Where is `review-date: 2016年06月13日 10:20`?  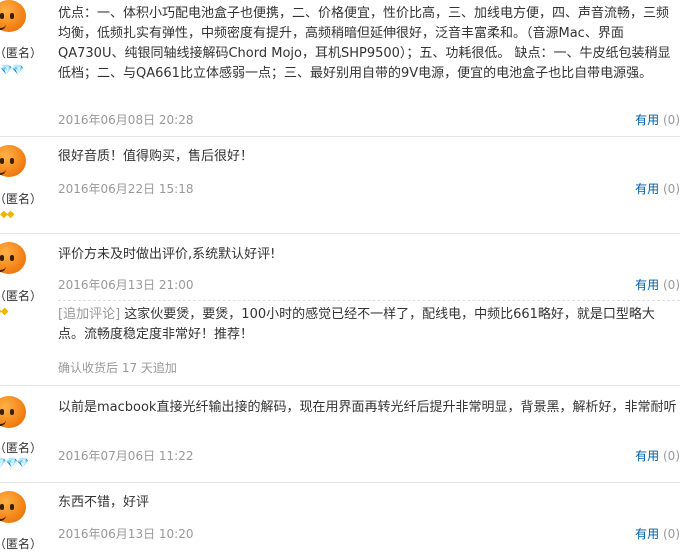
review-date: 2016年06月13日 10:20 is located at coordinates (126, 534).